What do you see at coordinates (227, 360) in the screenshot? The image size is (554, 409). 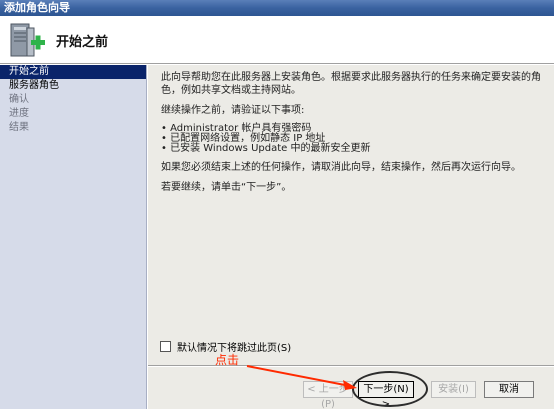 I see `annotation-click-label: 点击` at bounding box center [227, 360].